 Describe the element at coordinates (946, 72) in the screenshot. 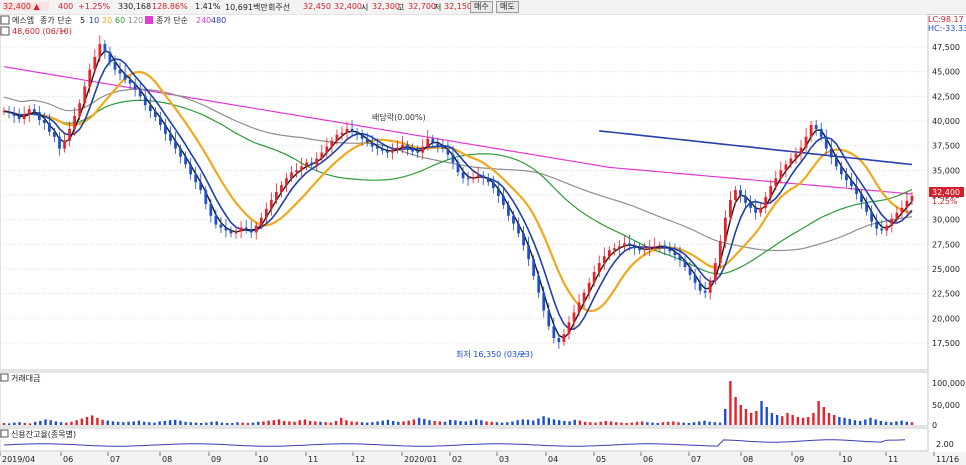

I see `price-tick-label: 45,000` at that location.